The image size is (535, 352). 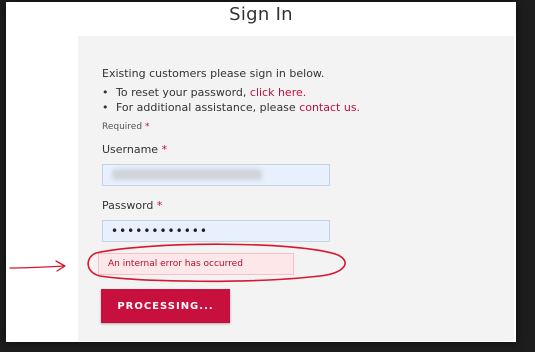 I want to click on intro-text: Existing customers please sign in below., so click(x=213, y=73).